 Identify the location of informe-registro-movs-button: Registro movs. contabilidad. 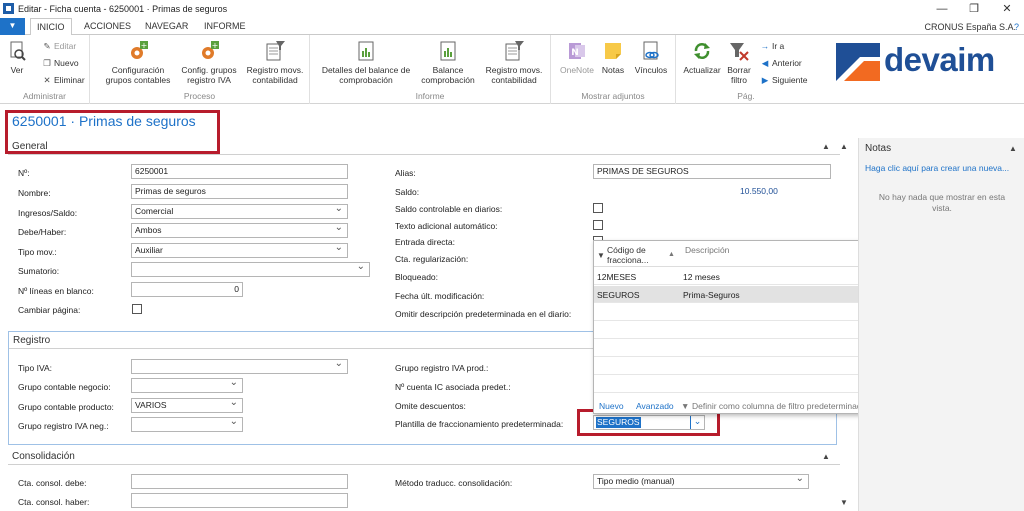
(514, 62).